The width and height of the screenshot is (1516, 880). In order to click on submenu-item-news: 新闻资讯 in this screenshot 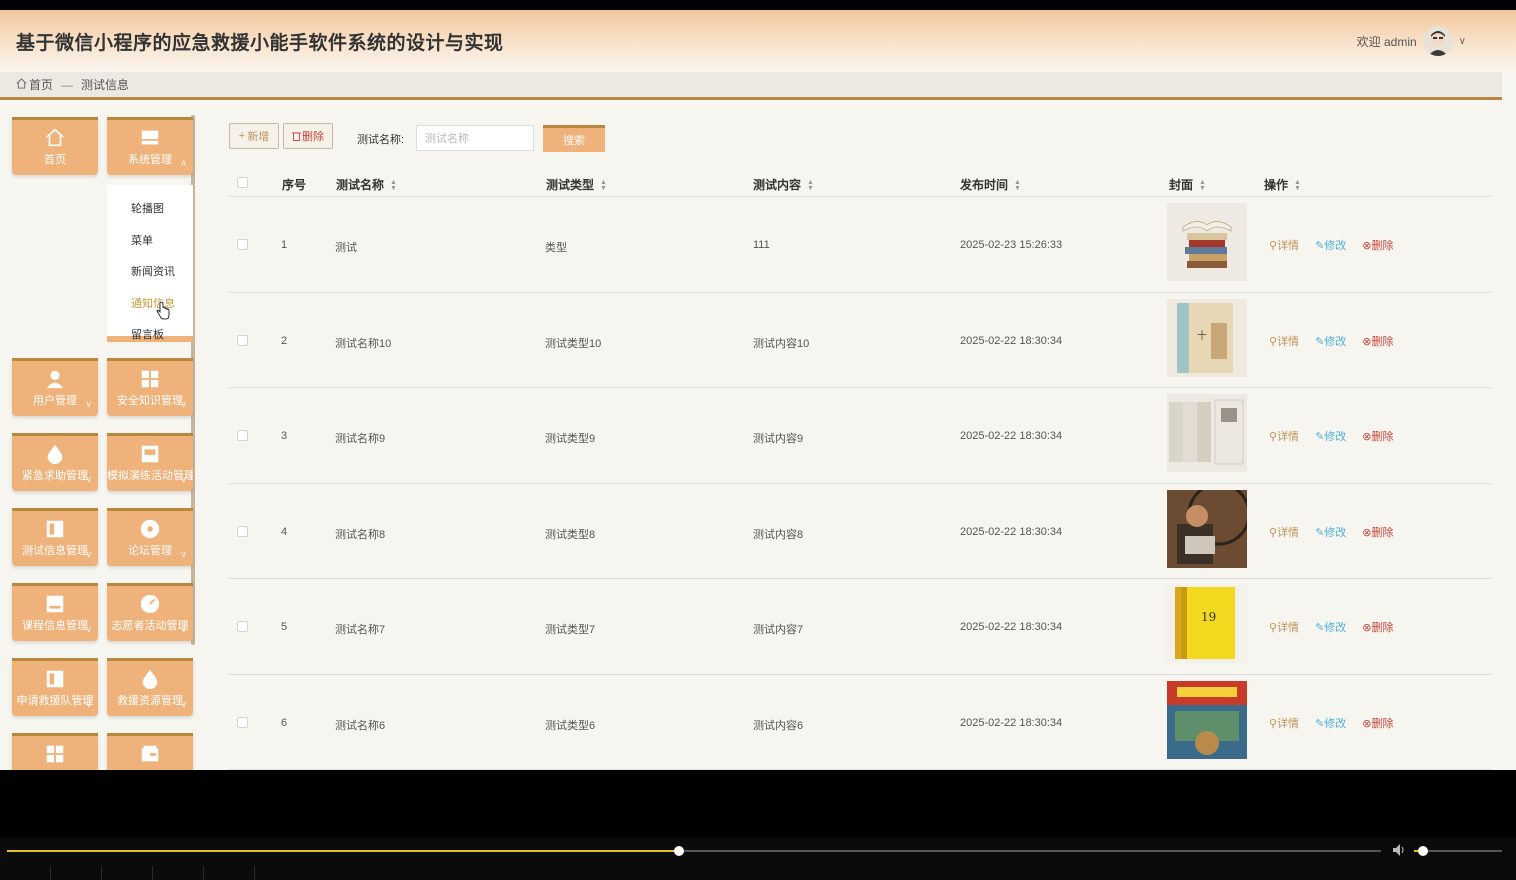, I will do `click(153, 271)`.